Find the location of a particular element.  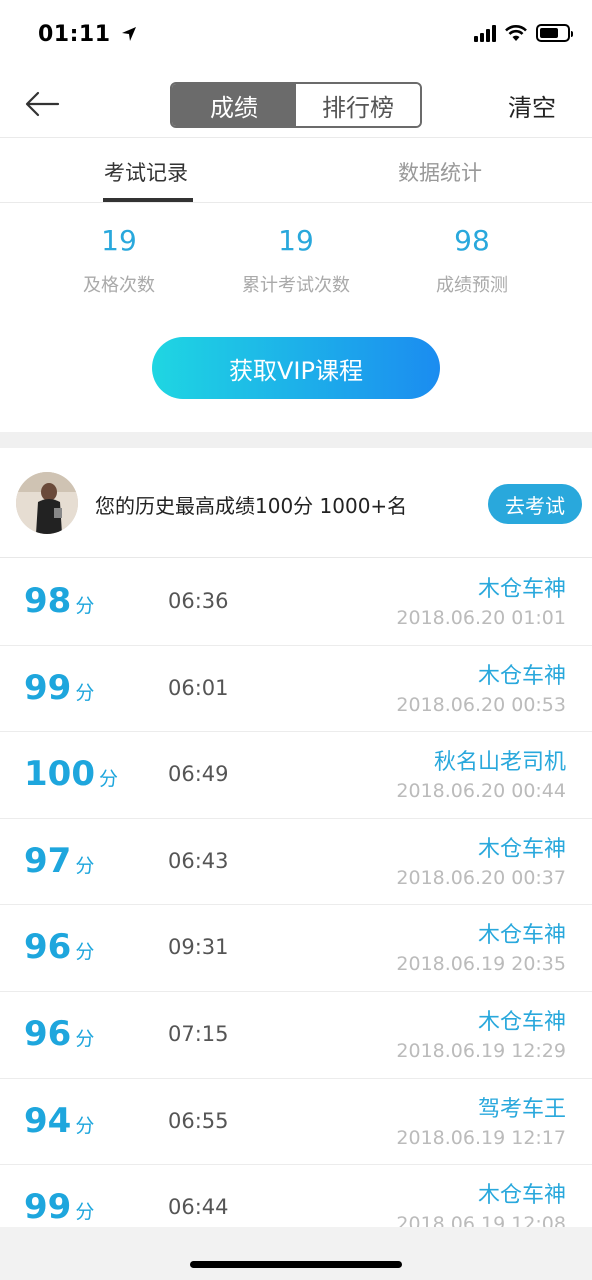

get-vip-course-button: 获取VIP课程 is located at coordinates (296, 368).